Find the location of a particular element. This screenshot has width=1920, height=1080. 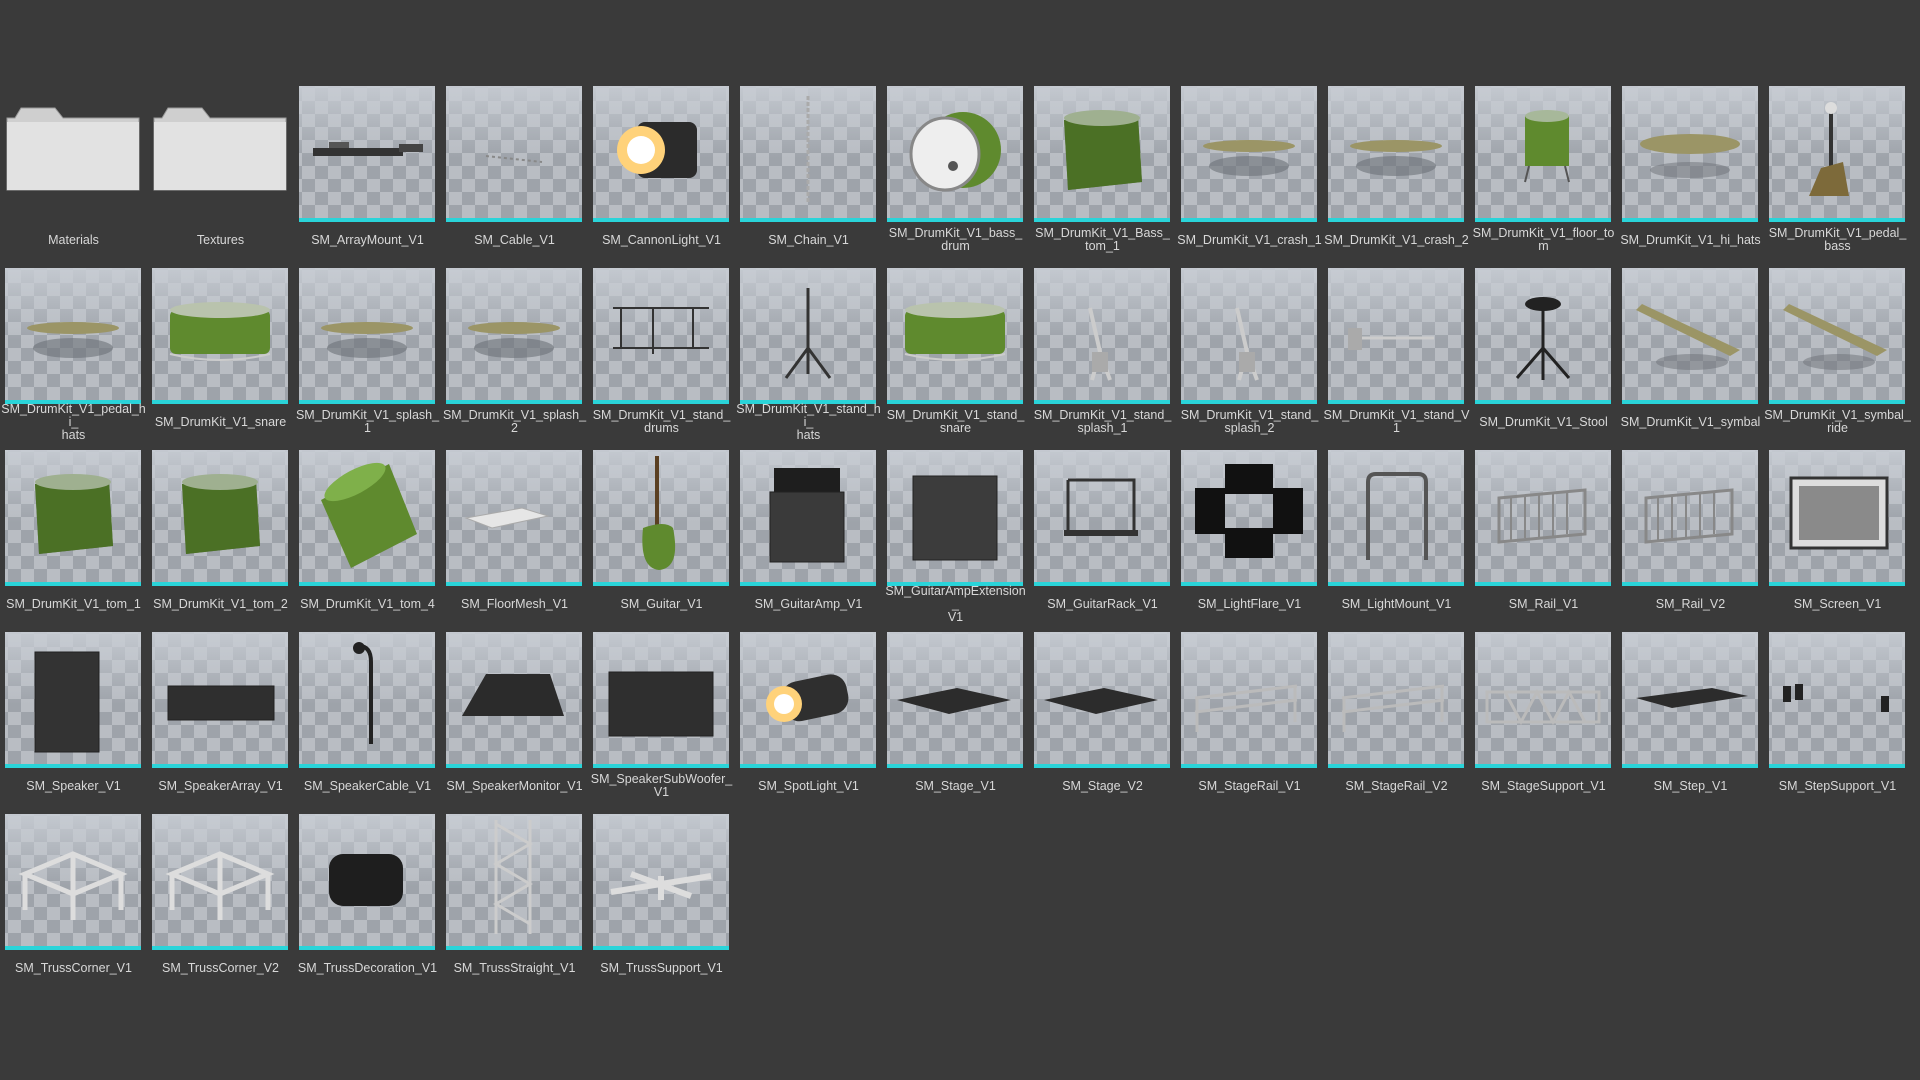

asset-tile: SM_Speaker_V1 is located at coordinates (73, 723).